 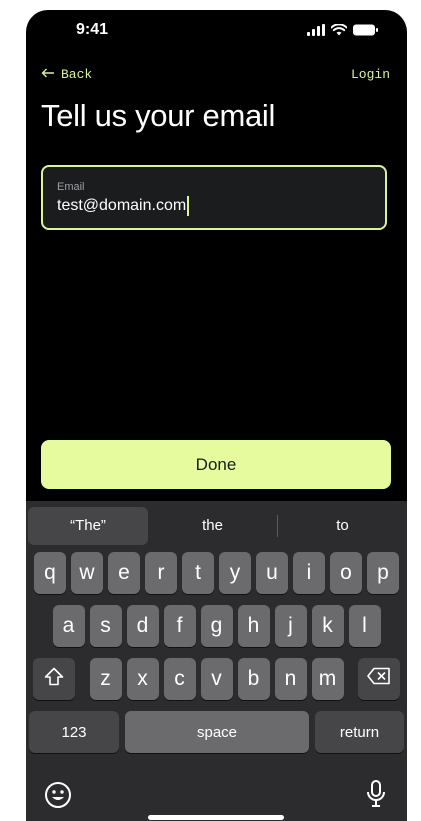 What do you see at coordinates (327, 626) in the screenshot?
I see `key-k: k` at bounding box center [327, 626].